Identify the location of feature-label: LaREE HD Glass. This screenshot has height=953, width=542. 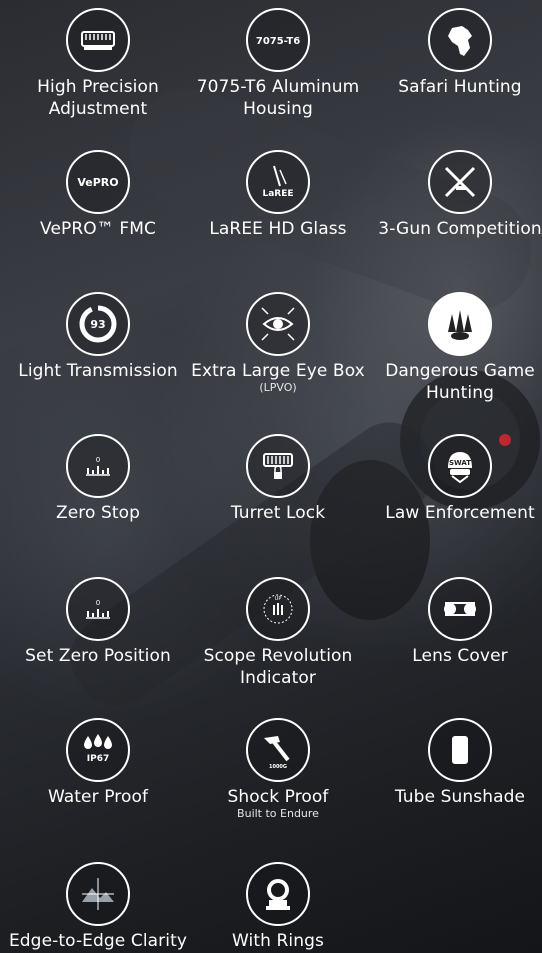
(278, 229).